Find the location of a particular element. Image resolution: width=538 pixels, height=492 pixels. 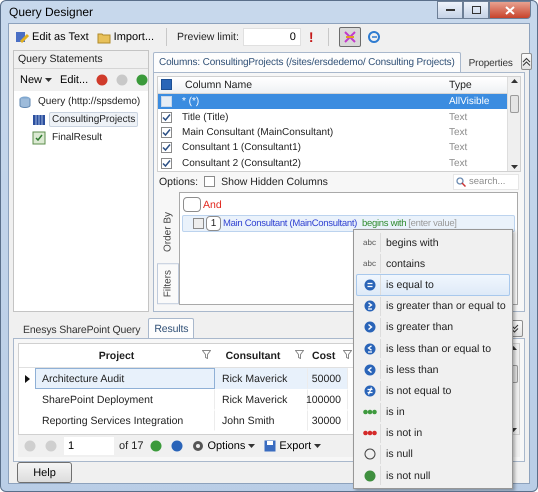

options-button: Options is located at coordinates (224, 446).